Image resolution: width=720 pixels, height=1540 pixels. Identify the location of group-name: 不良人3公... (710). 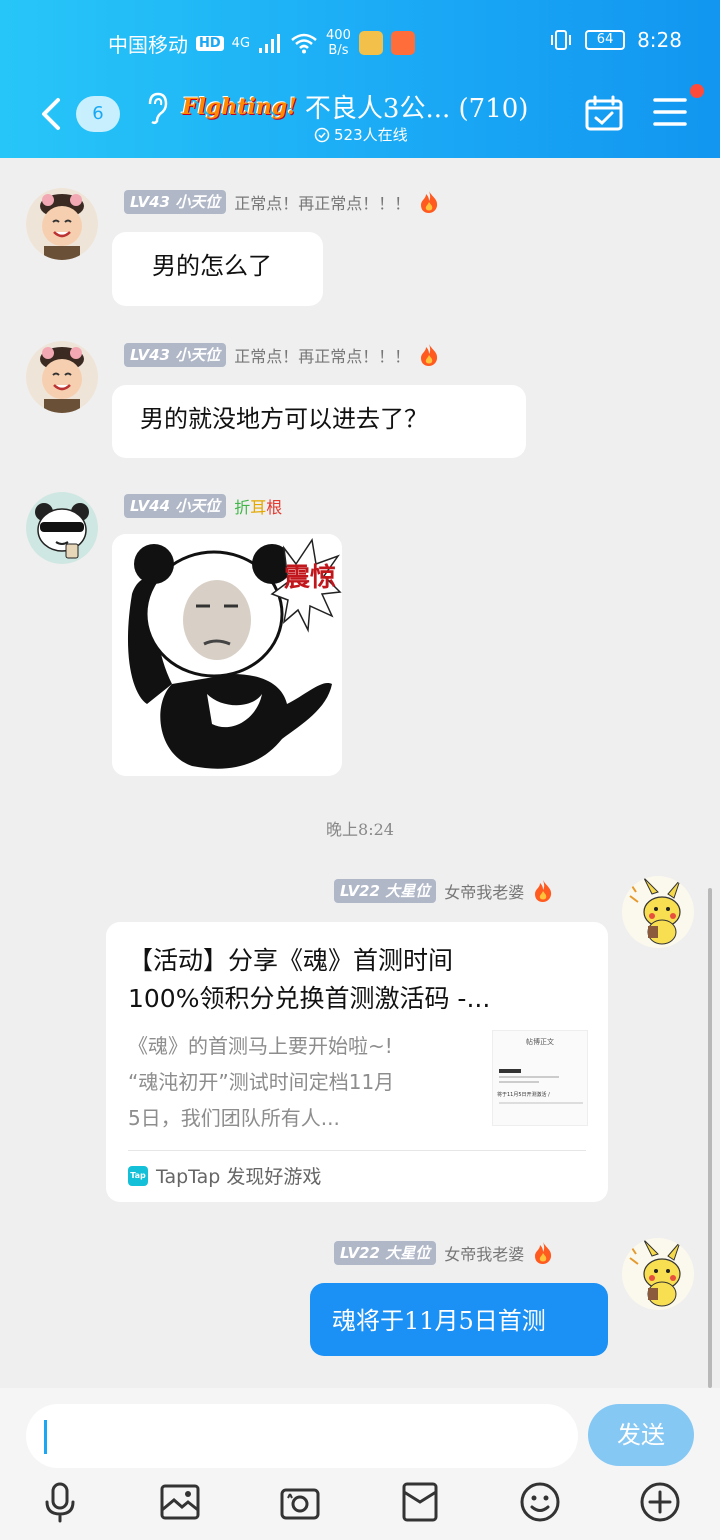
(416, 109).